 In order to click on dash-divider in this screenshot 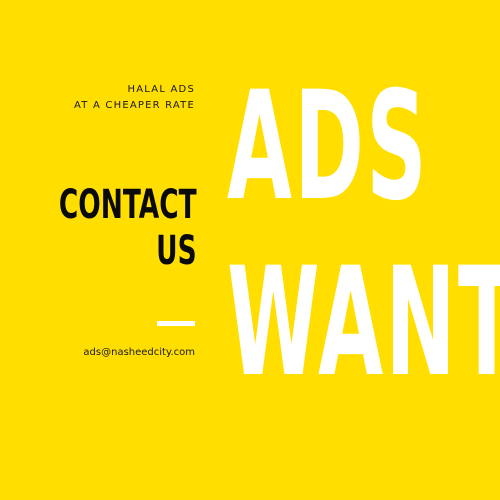, I will do `click(176, 323)`.